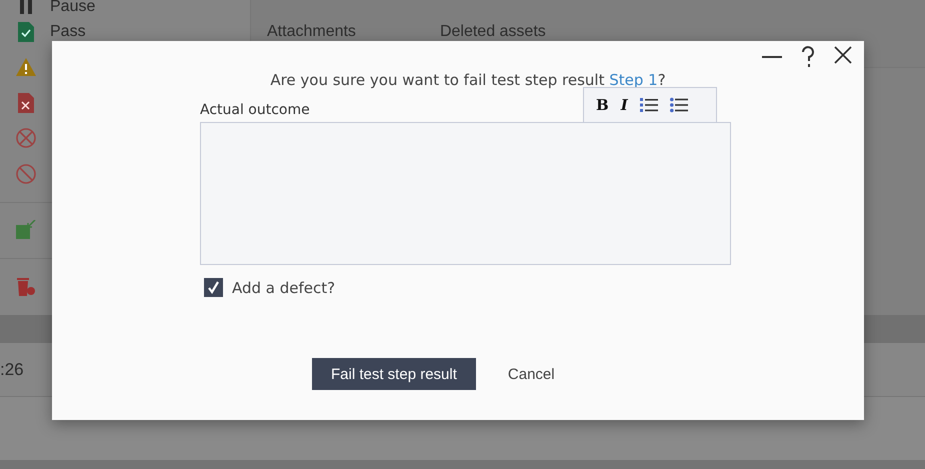 The width and height of the screenshot is (925, 469). What do you see at coordinates (26, 67) in the screenshot?
I see `warning-icon` at bounding box center [26, 67].